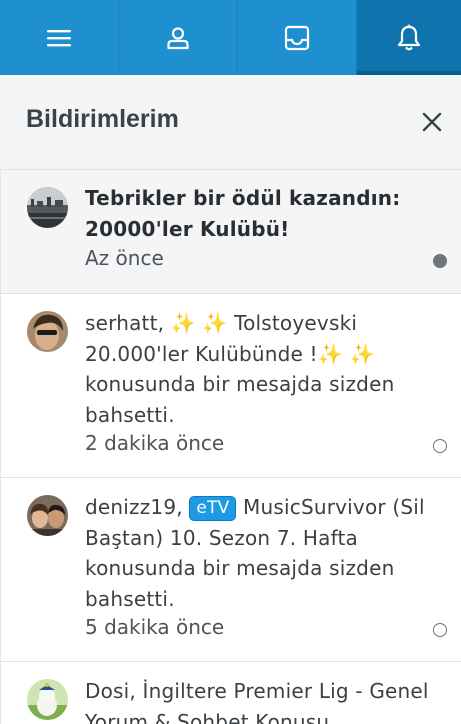  I want to click on top-nav-bar, so click(230, 37).